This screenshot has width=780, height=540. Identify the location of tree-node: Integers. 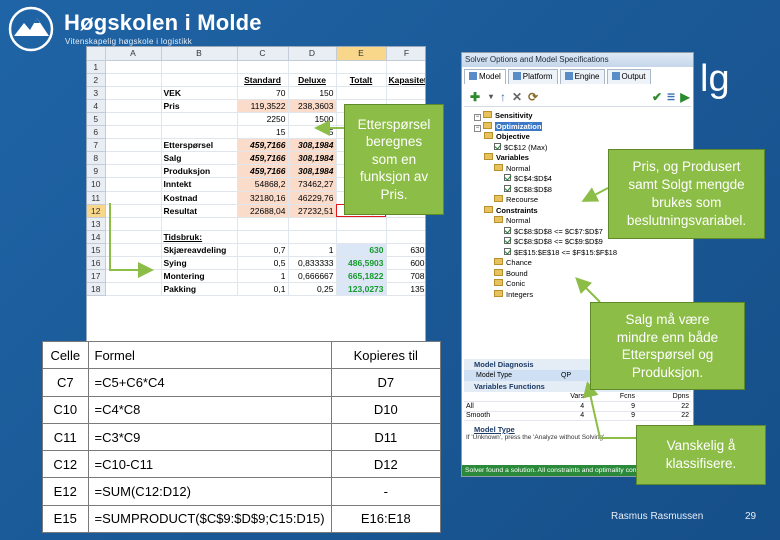
(579, 295).